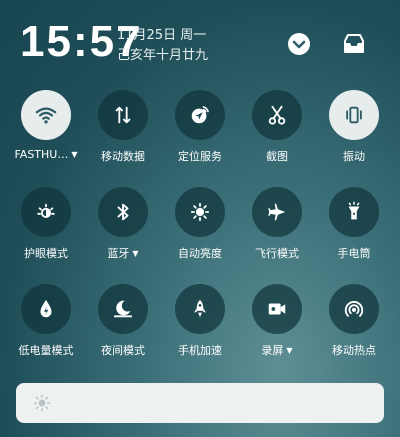 Image resolution: width=400 pixels, height=437 pixels. I want to click on tile-eye-protect-button, so click(46, 212).